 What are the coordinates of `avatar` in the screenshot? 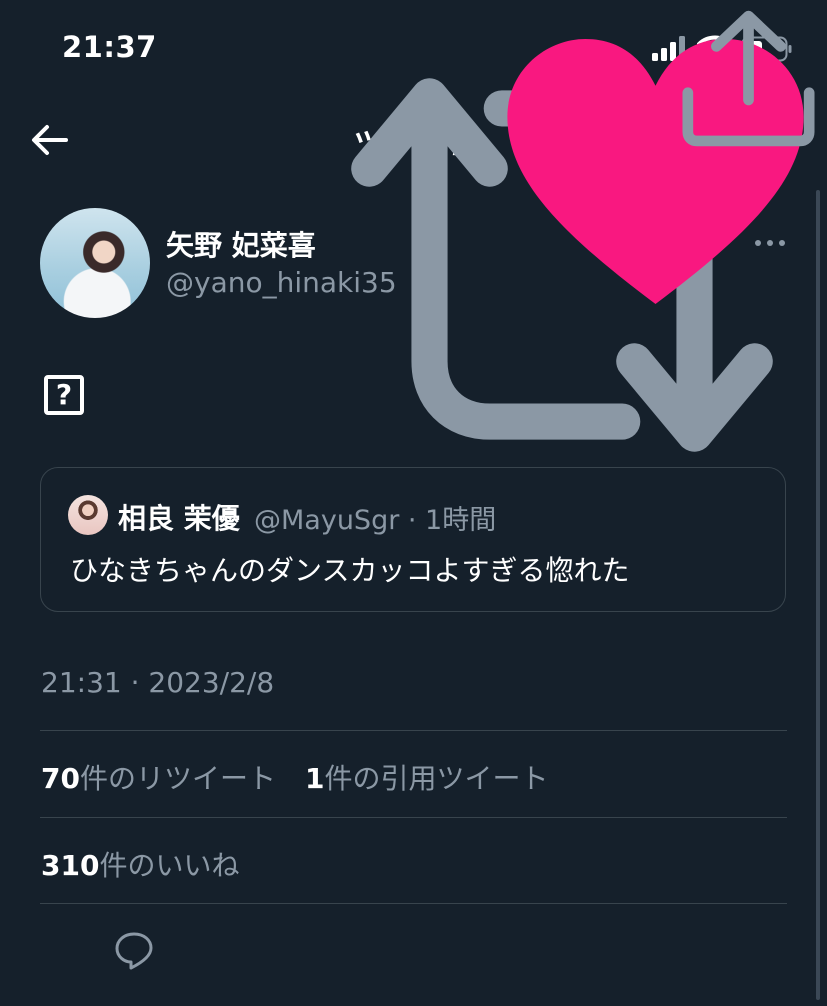 It's located at (95, 263).